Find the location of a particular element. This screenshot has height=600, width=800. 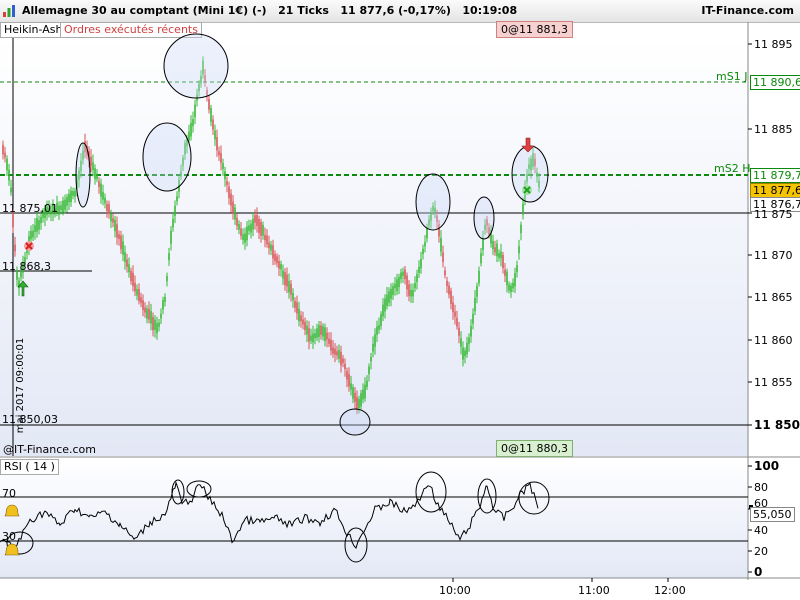

watermark: @IT-Finance.com is located at coordinates (49, 449).